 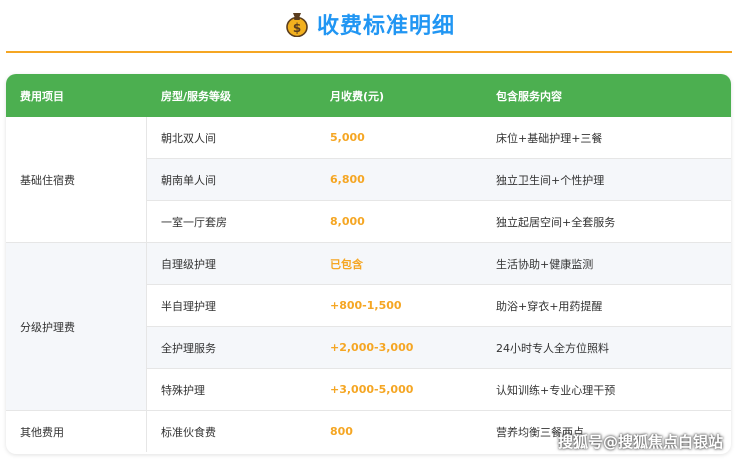 I want to click on page-title: 收费标准明细, so click(x=385, y=26).